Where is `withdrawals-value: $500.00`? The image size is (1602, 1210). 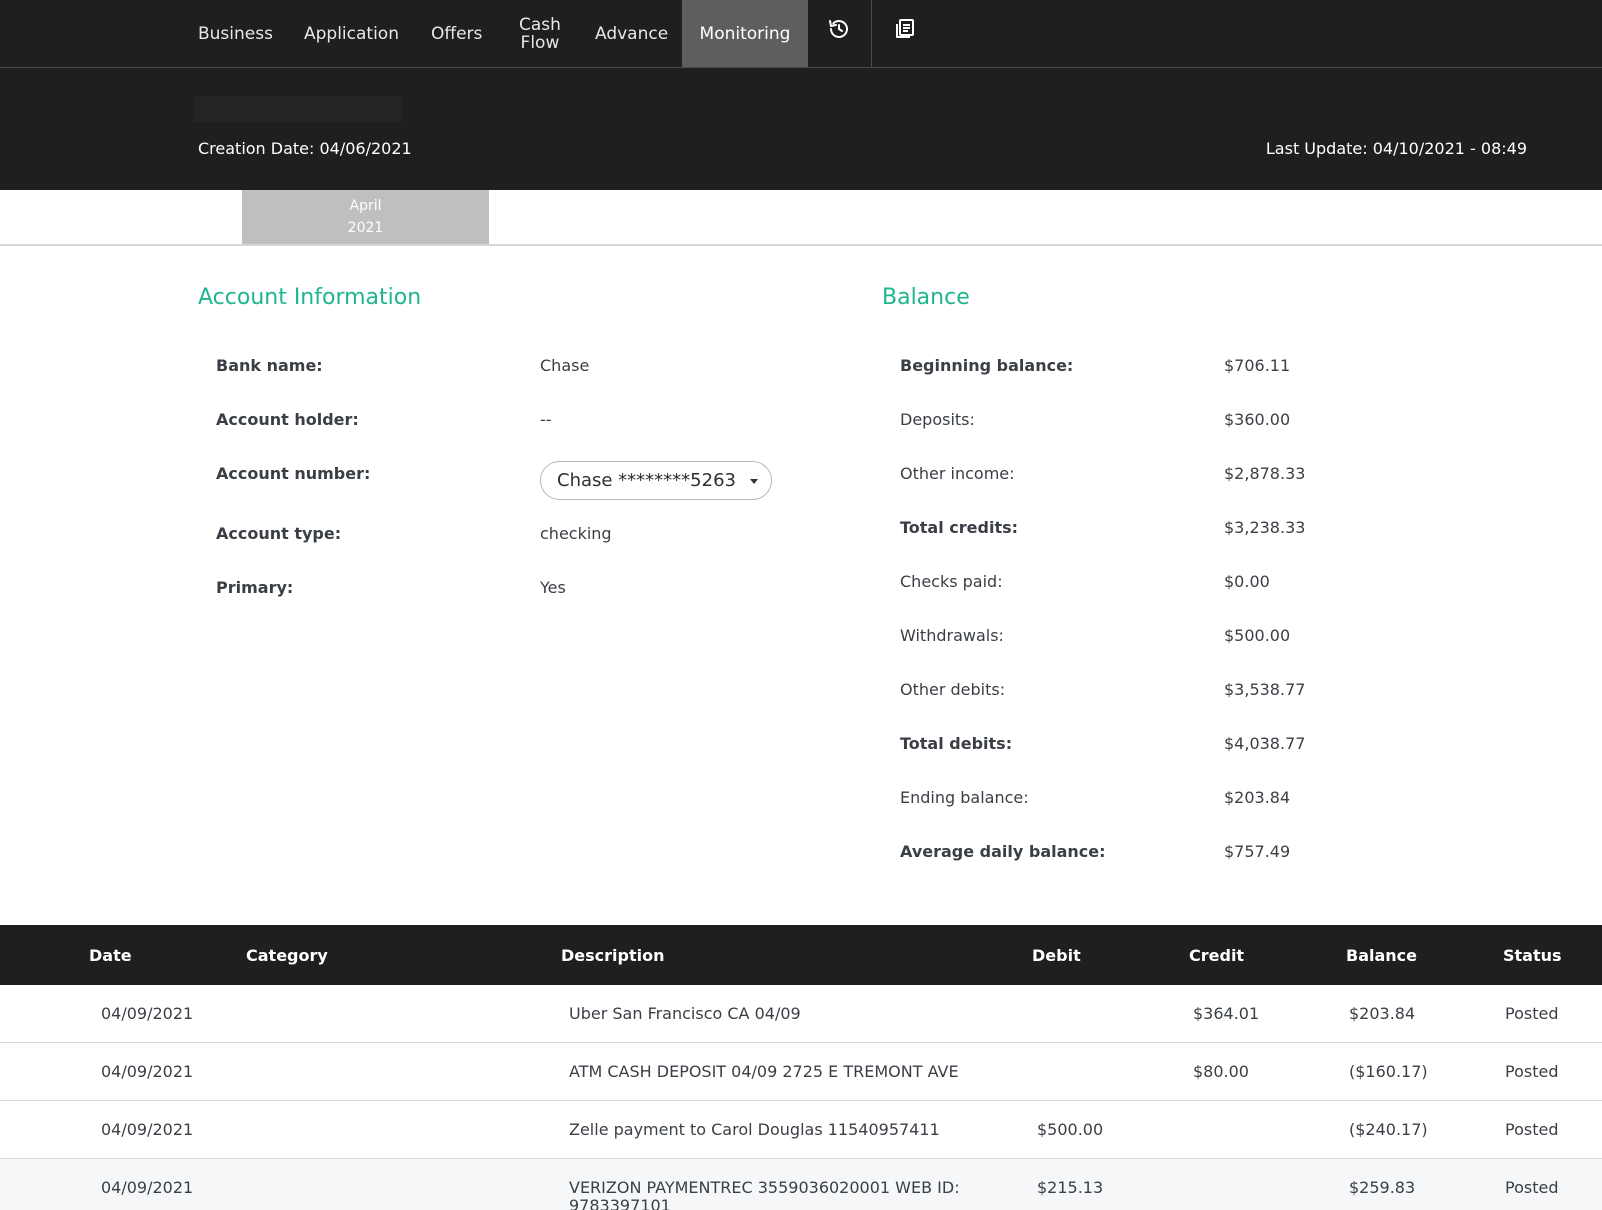
withdrawals-value: $500.00 is located at coordinates (1257, 635).